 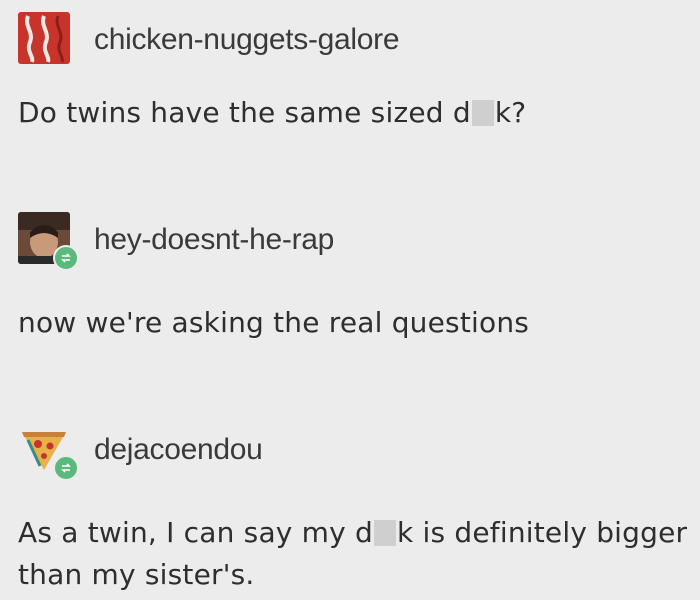 What do you see at coordinates (244, 112) in the screenshot?
I see `post-text-part: Do twins have the same sized d` at bounding box center [244, 112].